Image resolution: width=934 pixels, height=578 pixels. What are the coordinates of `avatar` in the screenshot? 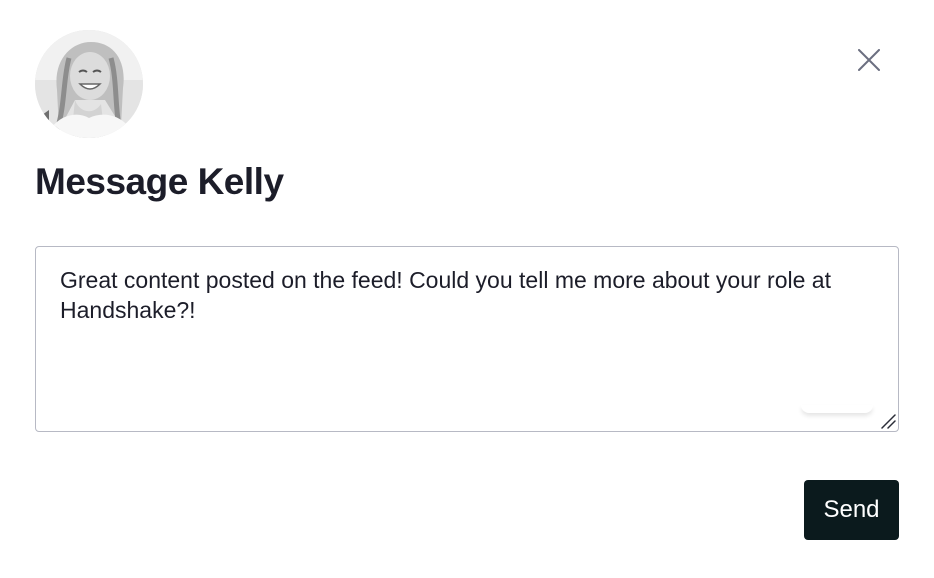 It's located at (89, 84).